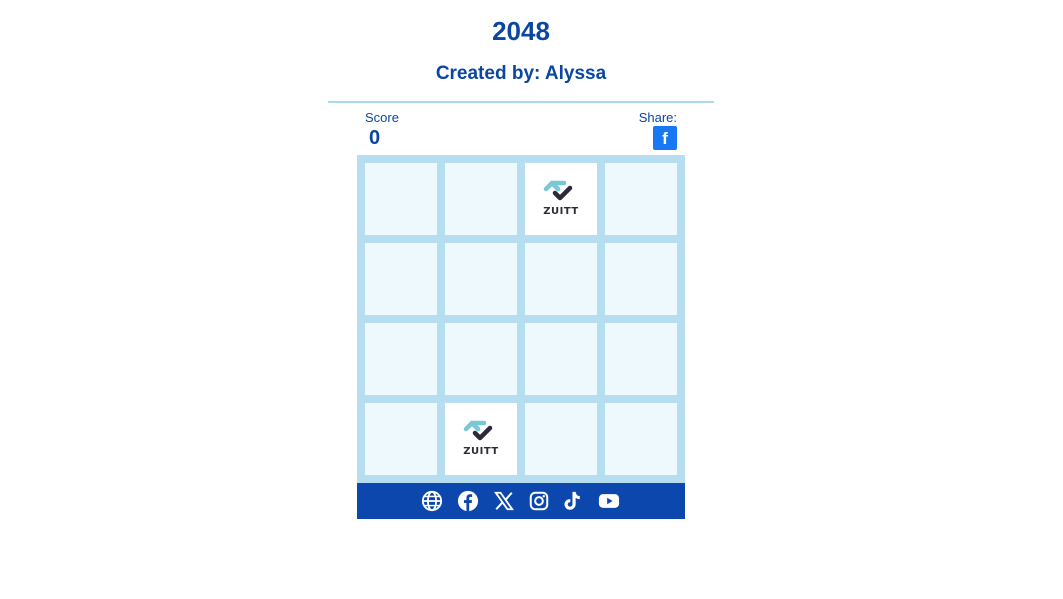 This screenshot has width=1063, height=599. What do you see at coordinates (432, 501) in the screenshot?
I see `globe-icon` at bounding box center [432, 501].